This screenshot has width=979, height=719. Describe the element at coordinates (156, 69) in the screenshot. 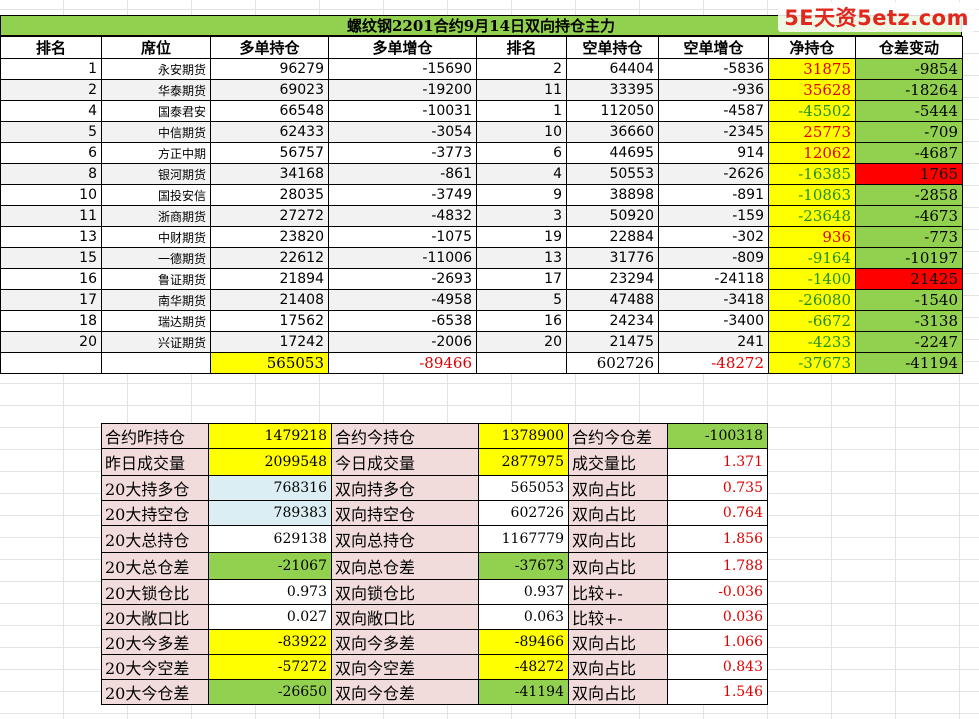

I see `cell-broker: 永安期货` at that location.